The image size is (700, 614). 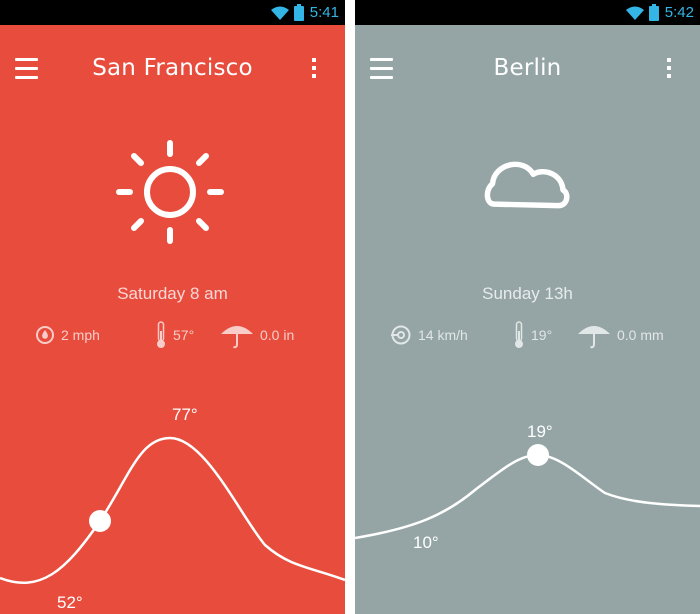 I want to click on low-temp-label: 10°, so click(x=426, y=542).